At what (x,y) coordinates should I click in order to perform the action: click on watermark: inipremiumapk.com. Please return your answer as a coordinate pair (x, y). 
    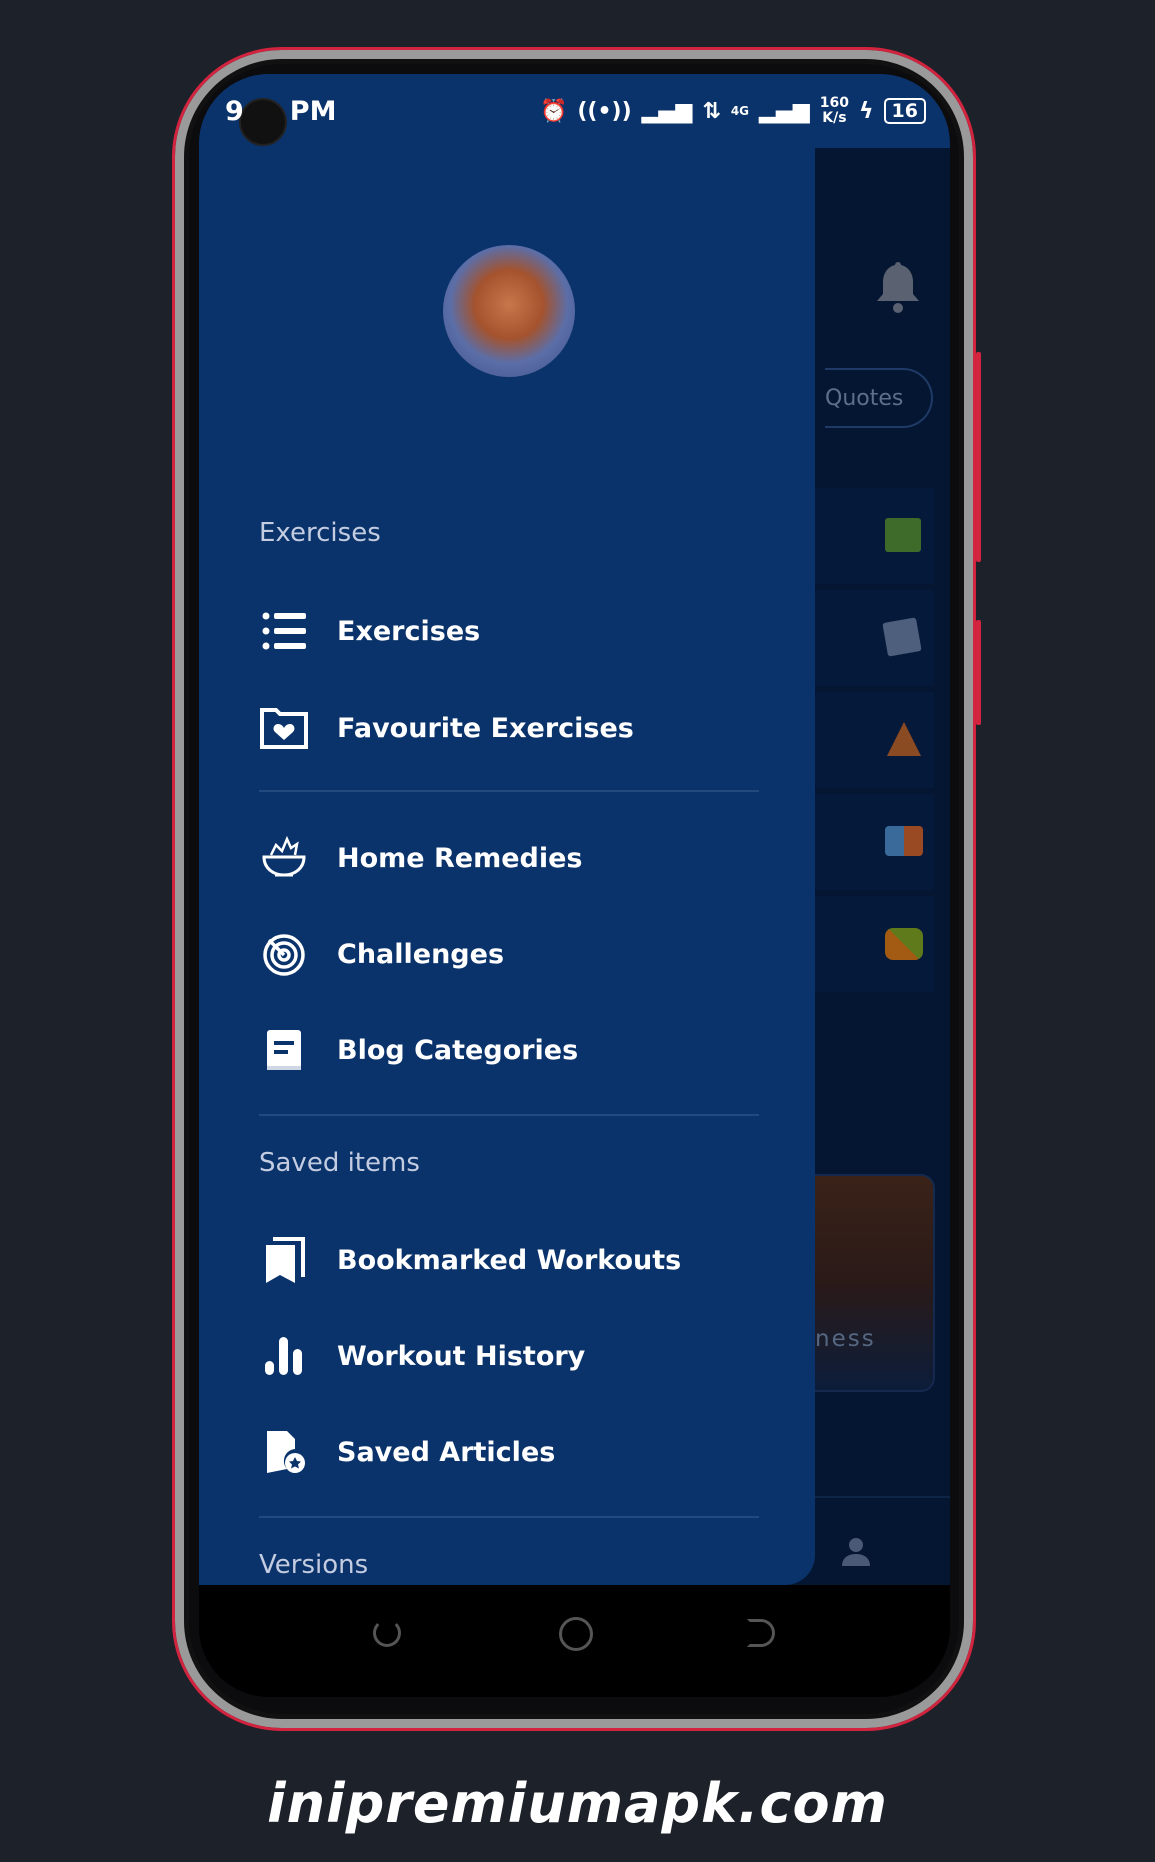
    Looking at the image, I should click on (577, 1803).